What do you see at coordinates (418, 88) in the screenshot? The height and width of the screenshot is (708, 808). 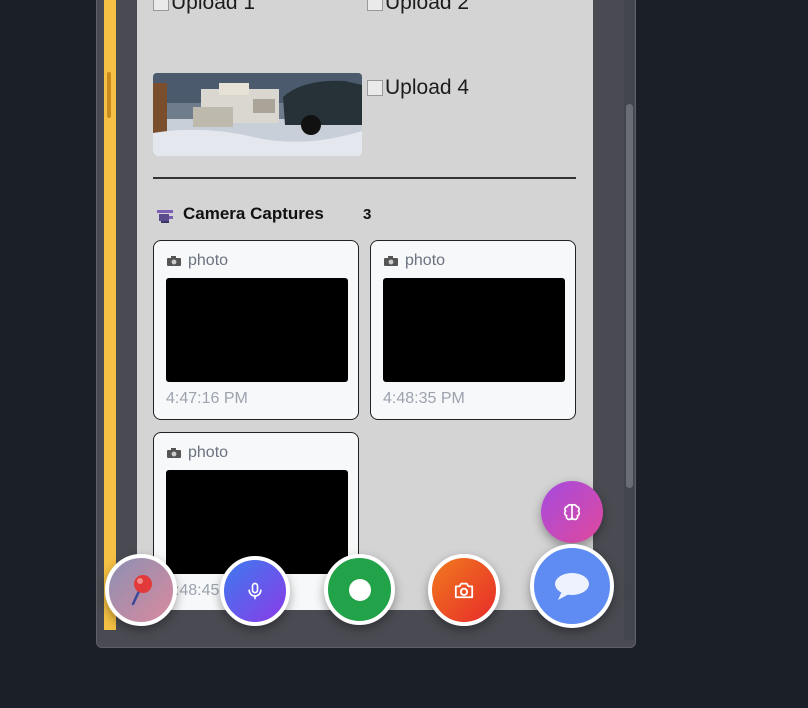 I see `upload-4: Upload 4` at bounding box center [418, 88].